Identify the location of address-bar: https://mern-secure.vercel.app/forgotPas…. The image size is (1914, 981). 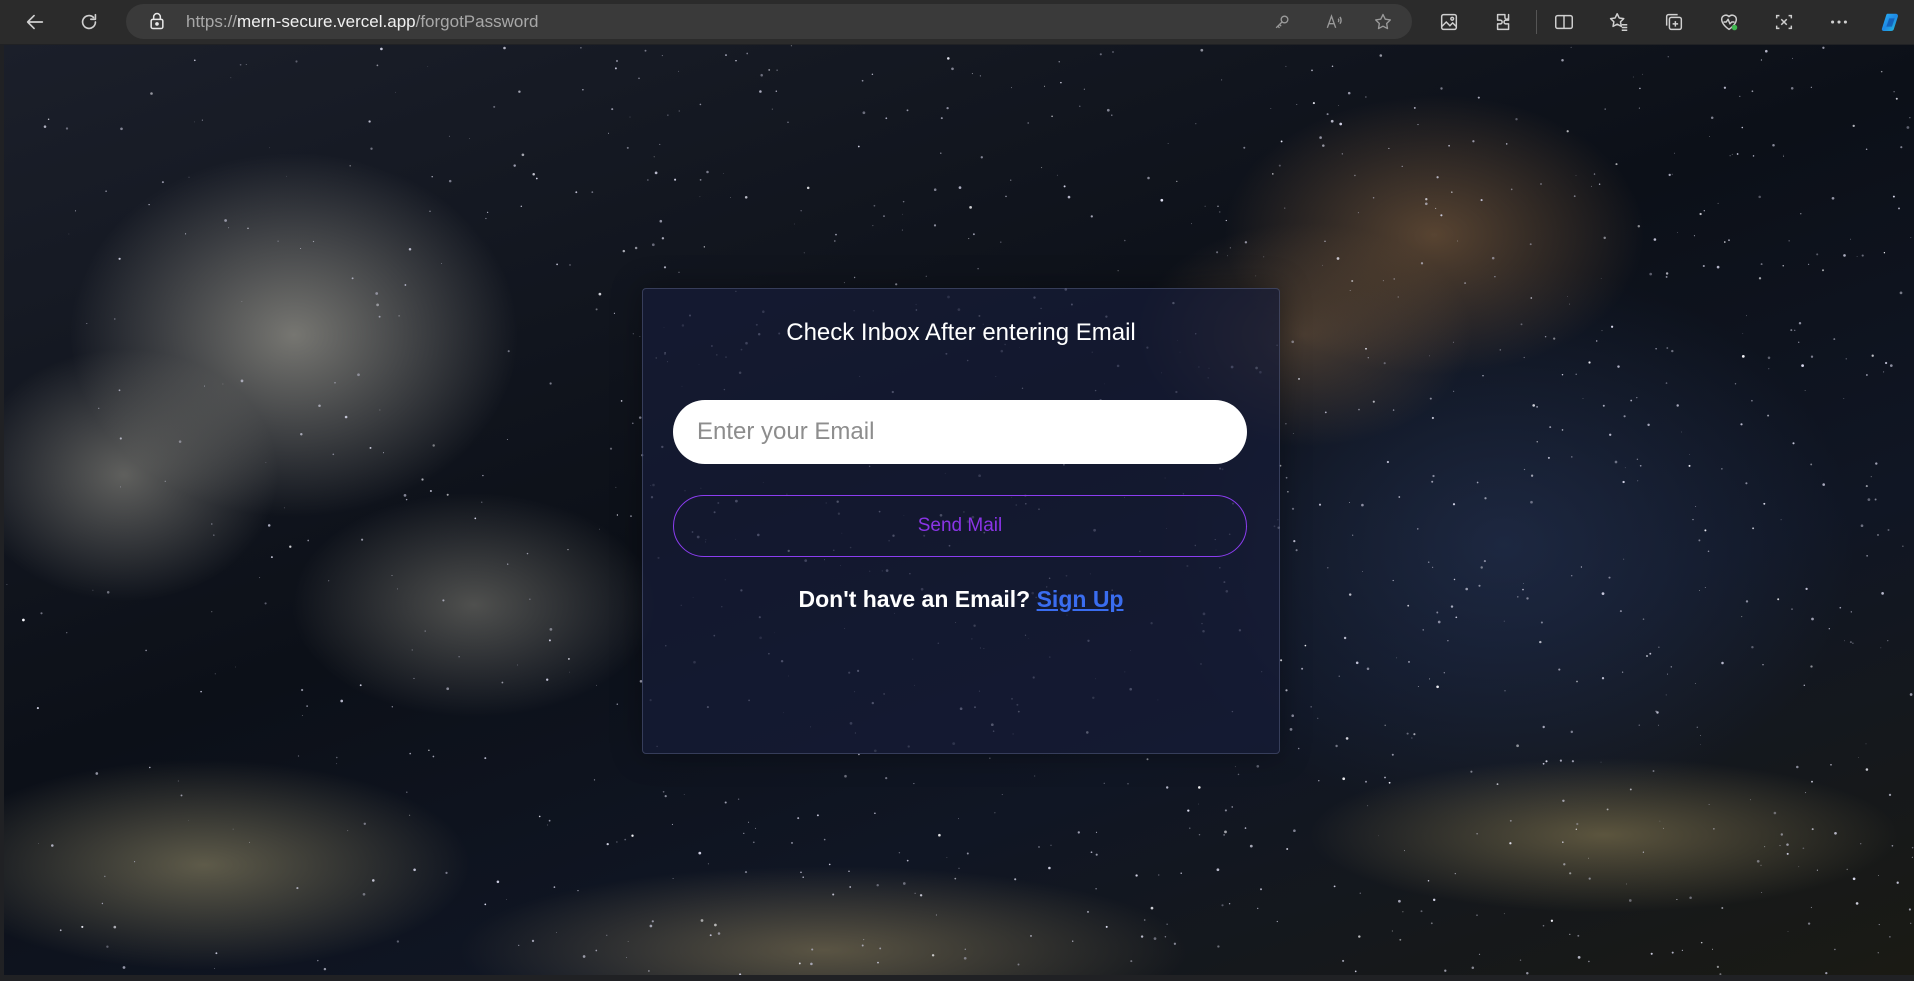
(769, 21).